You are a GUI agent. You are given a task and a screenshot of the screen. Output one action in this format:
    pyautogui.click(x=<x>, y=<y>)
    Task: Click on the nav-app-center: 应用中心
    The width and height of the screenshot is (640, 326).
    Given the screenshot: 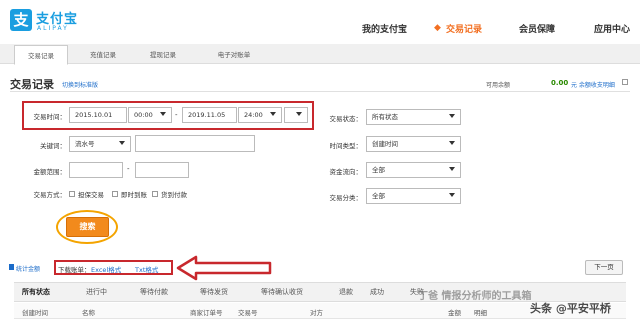 What is the action you would take?
    pyautogui.click(x=612, y=28)
    